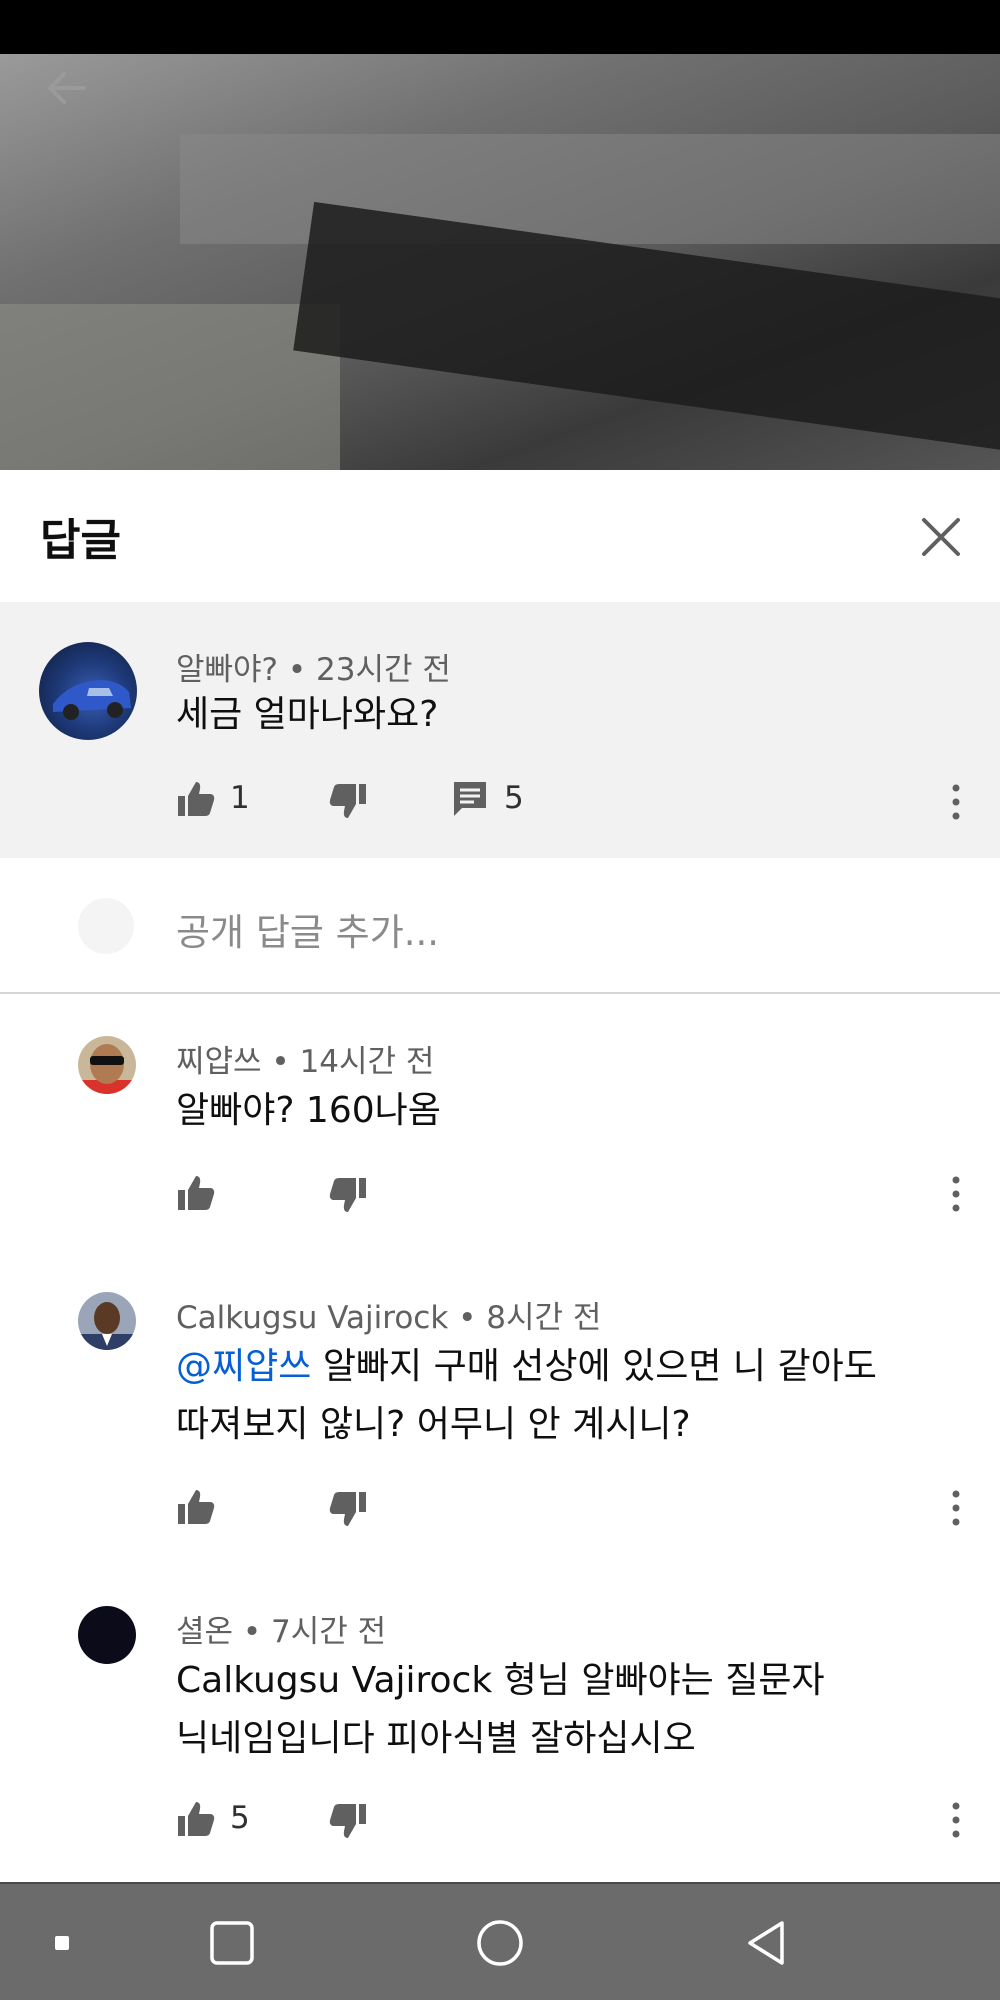 Image resolution: width=1000 pixels, height=2002 pixels. I want to click on system-nav-bar, so click(500, 1941).